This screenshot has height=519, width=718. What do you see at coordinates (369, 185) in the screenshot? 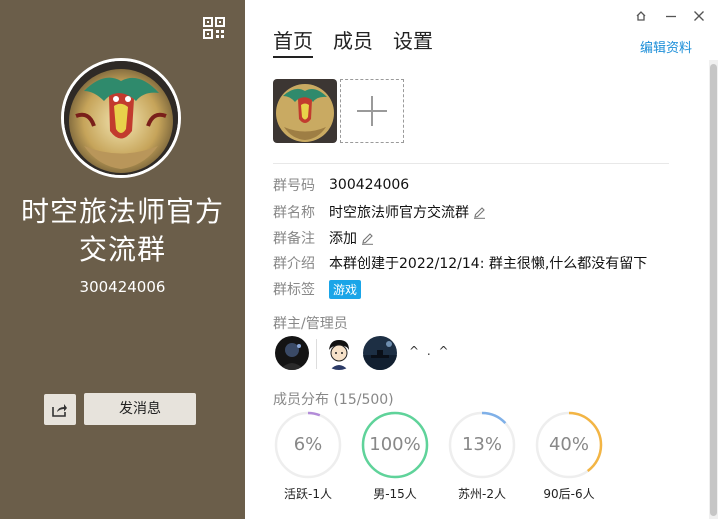
I see `group-number-value: 300424006` at bounding box center [369, 185].